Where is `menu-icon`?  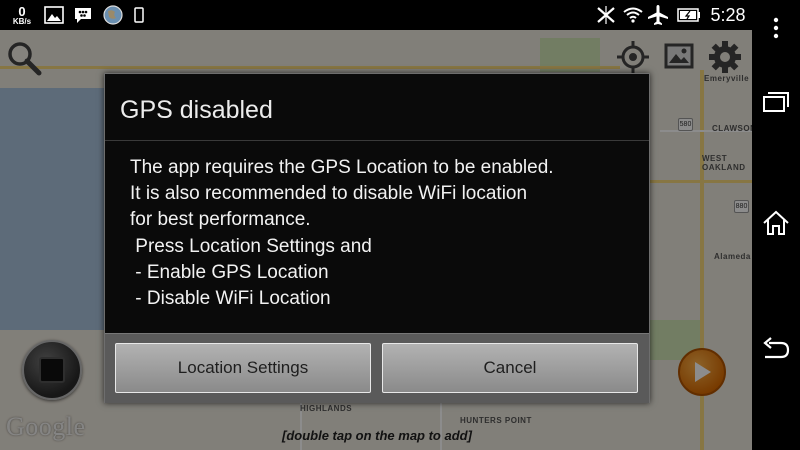 menu-icon is located at coordinates (776, 28).